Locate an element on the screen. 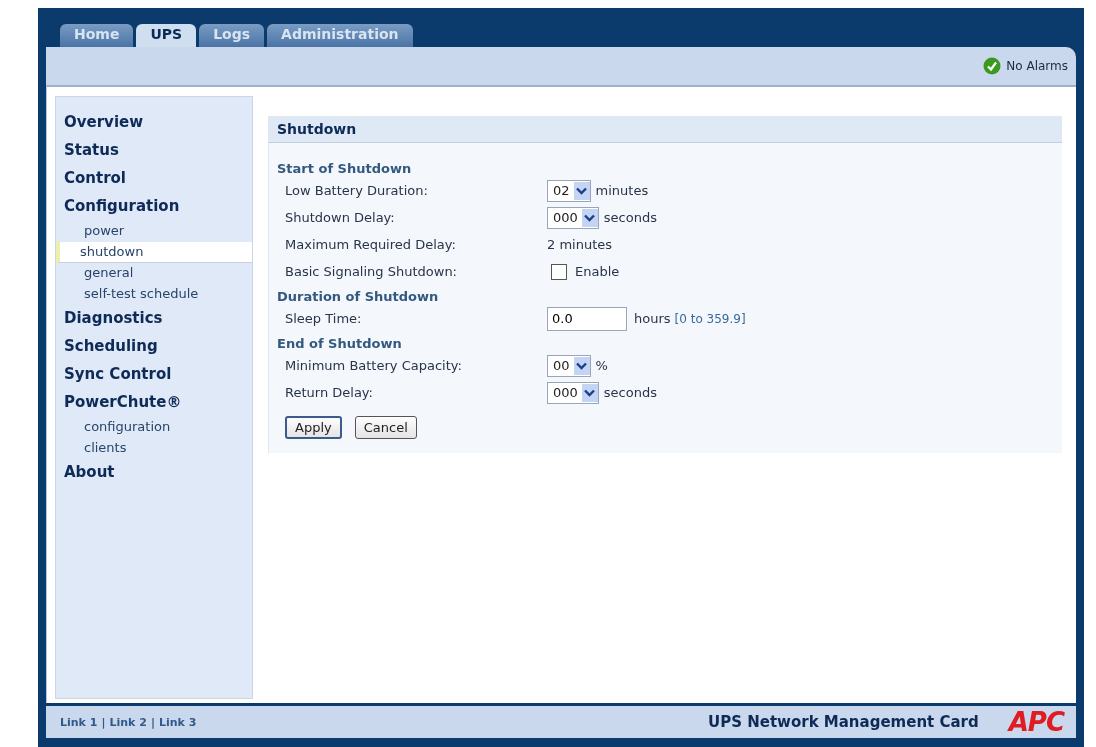 This screenshot has height=747, width=1096. sidebar-item: Control is located at coordinates (154, 179).